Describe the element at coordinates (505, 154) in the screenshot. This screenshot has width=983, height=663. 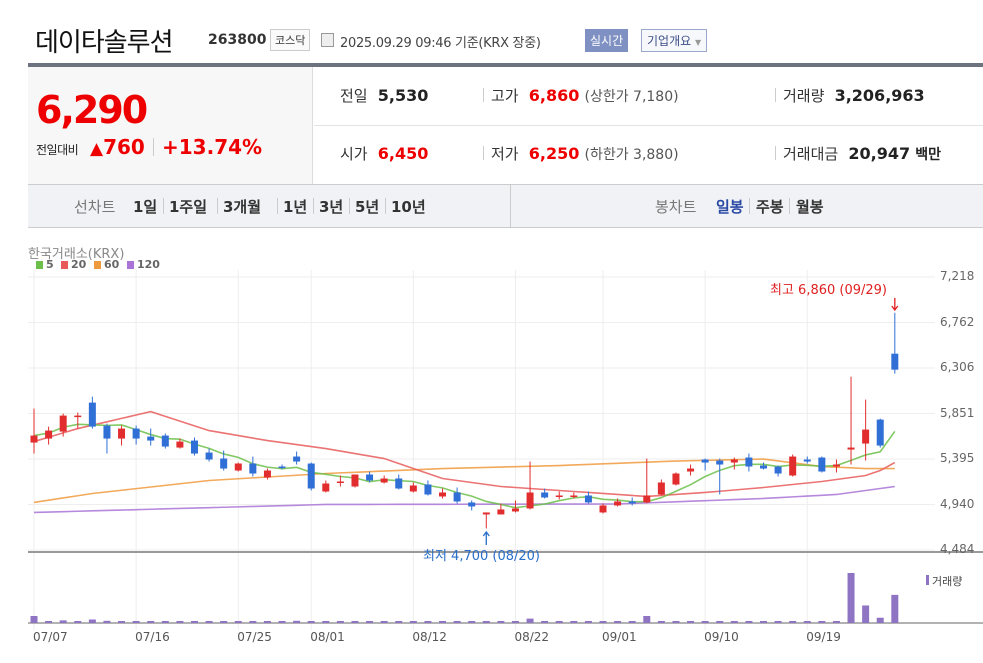
I see `low-label: 저가` at that location.